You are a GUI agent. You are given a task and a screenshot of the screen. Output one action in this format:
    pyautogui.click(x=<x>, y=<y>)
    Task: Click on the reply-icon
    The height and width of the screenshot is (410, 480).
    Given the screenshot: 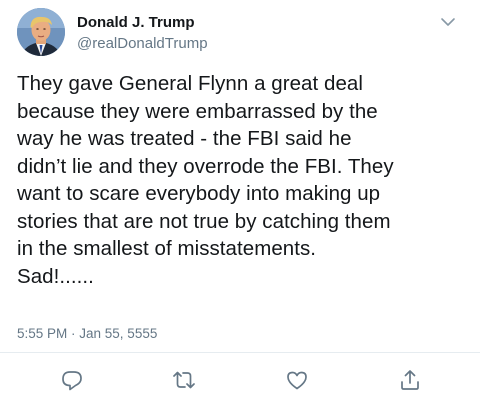 What is the action you would take?
    pyautogui.click(x=72, y=381)
    